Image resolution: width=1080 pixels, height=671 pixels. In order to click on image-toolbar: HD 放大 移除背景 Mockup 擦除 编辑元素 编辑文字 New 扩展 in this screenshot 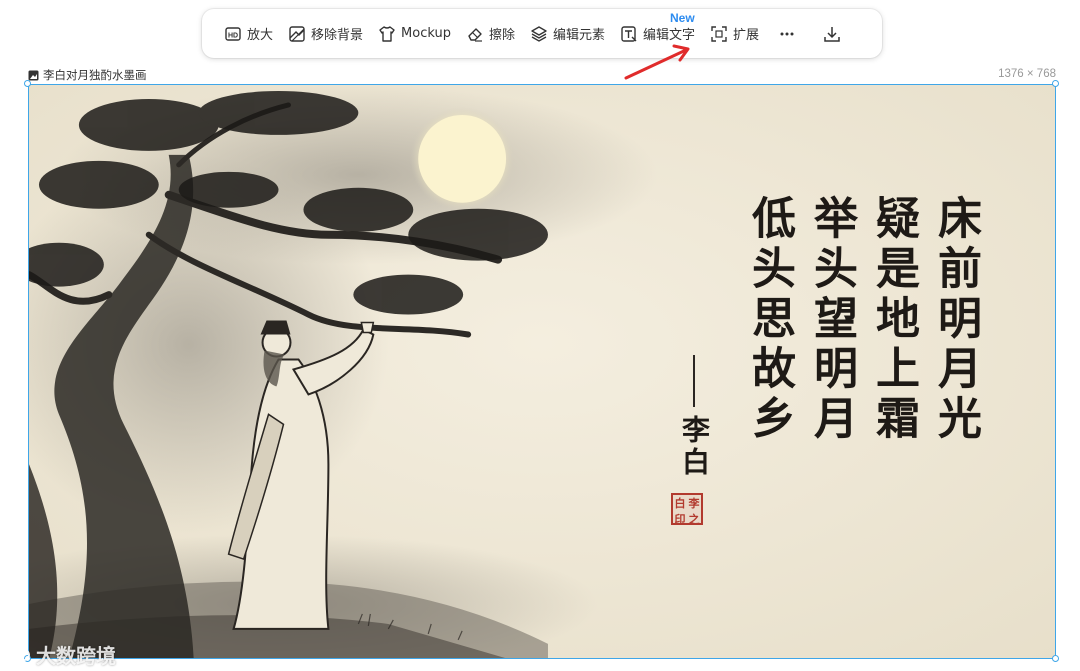, I will do `click(542, 33)`.